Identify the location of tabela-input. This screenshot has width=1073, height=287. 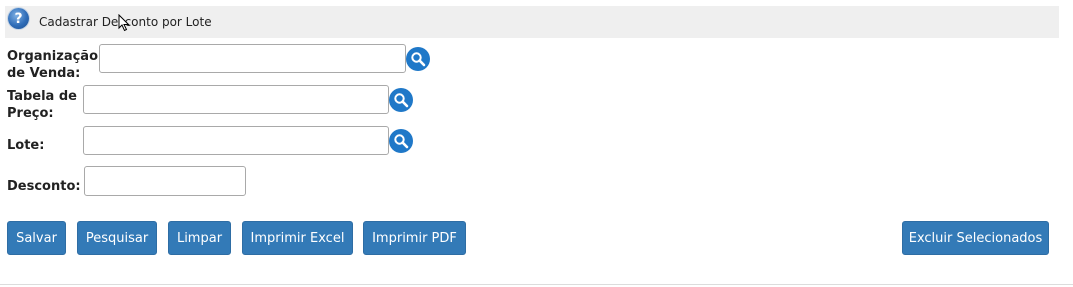
(236, 99).